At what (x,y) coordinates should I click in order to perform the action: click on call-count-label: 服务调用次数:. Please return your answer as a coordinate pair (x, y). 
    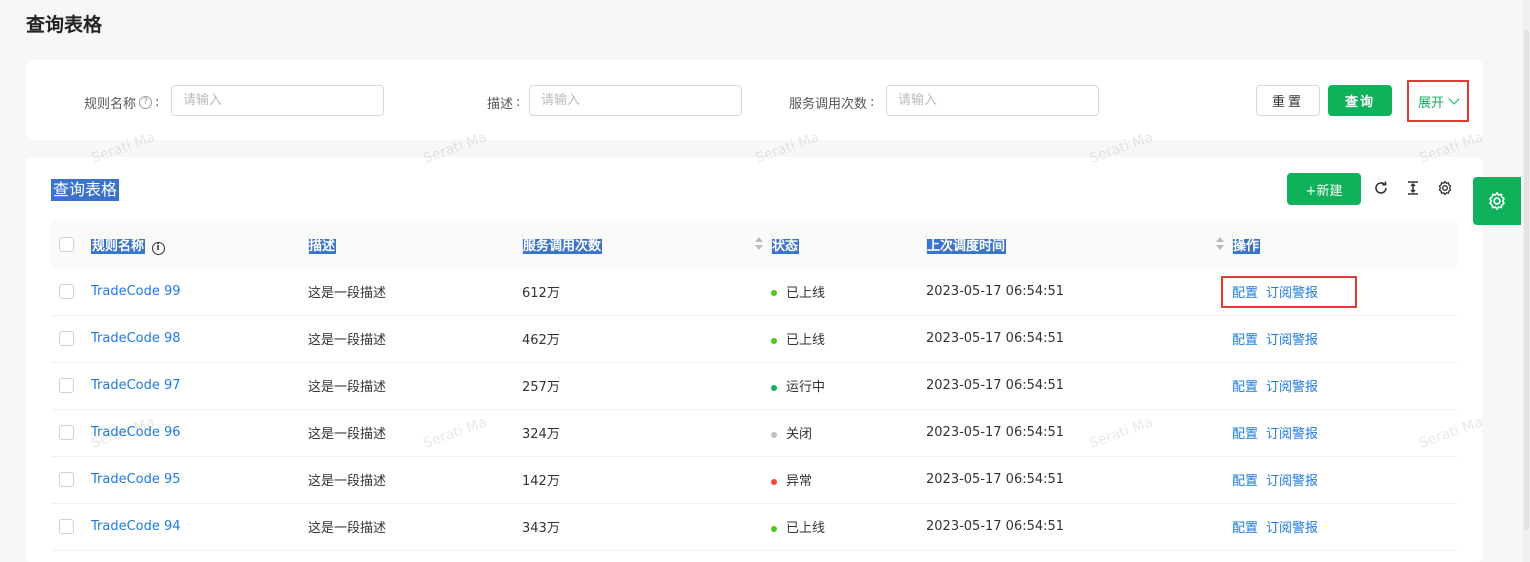
    Looking at the image, I should click on (832, 103).